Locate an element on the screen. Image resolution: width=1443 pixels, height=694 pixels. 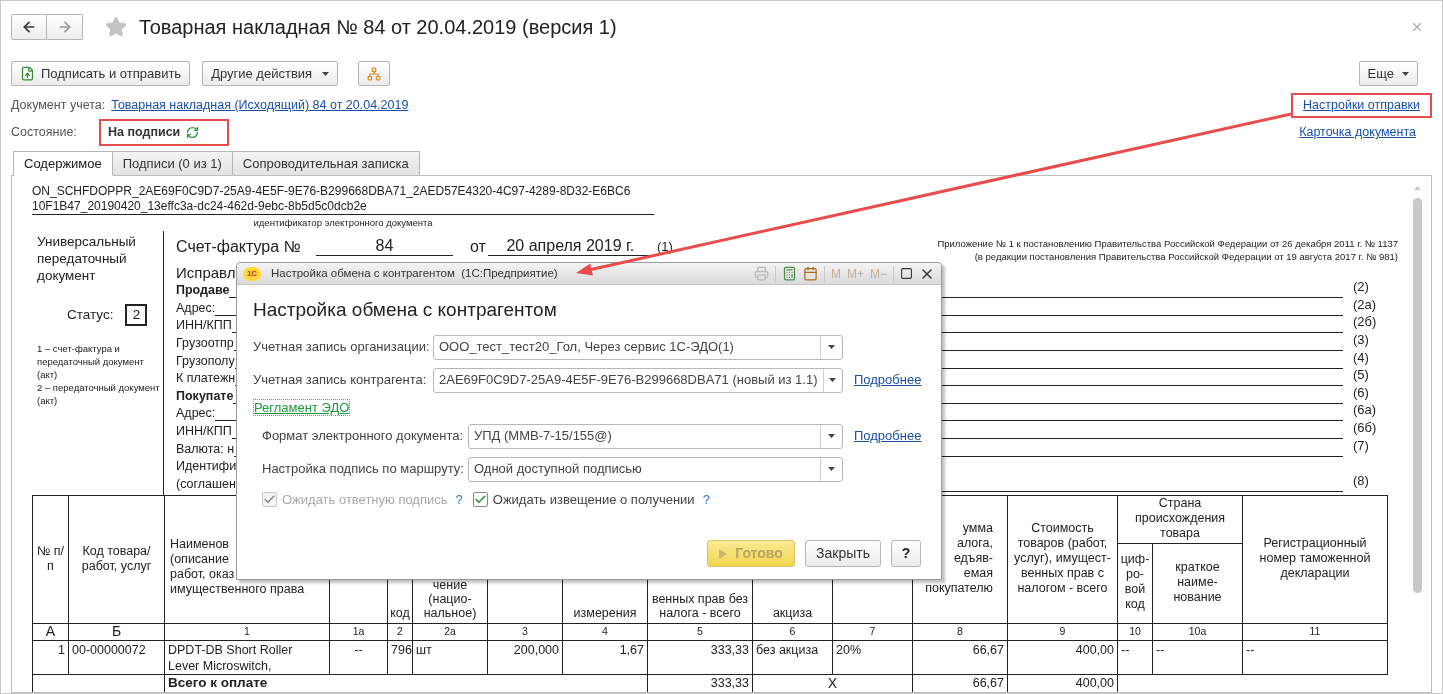
maximize-icon is located at coordinates (906, 273).